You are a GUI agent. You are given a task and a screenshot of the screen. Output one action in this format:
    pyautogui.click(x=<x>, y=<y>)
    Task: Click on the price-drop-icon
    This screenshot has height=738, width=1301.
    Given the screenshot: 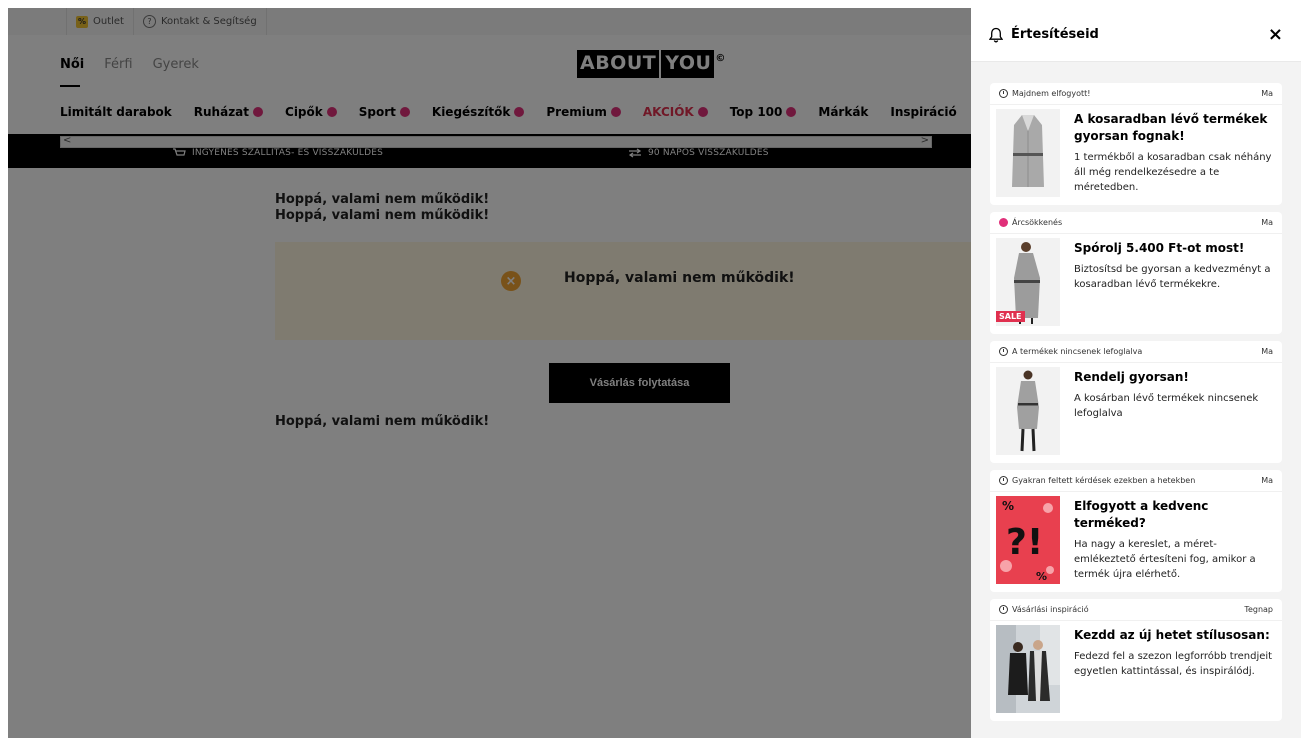 What is the action you would take?
    pyautogui.click(x=1003, y=222)
    